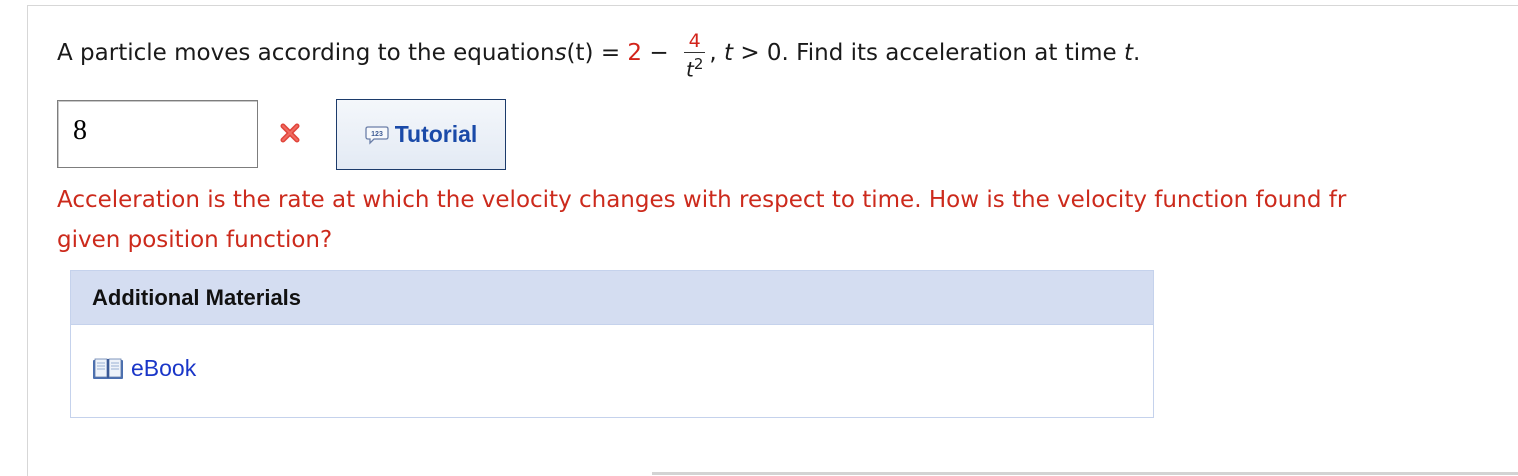  I want to click on svg-text: 123, so click(377, 134).